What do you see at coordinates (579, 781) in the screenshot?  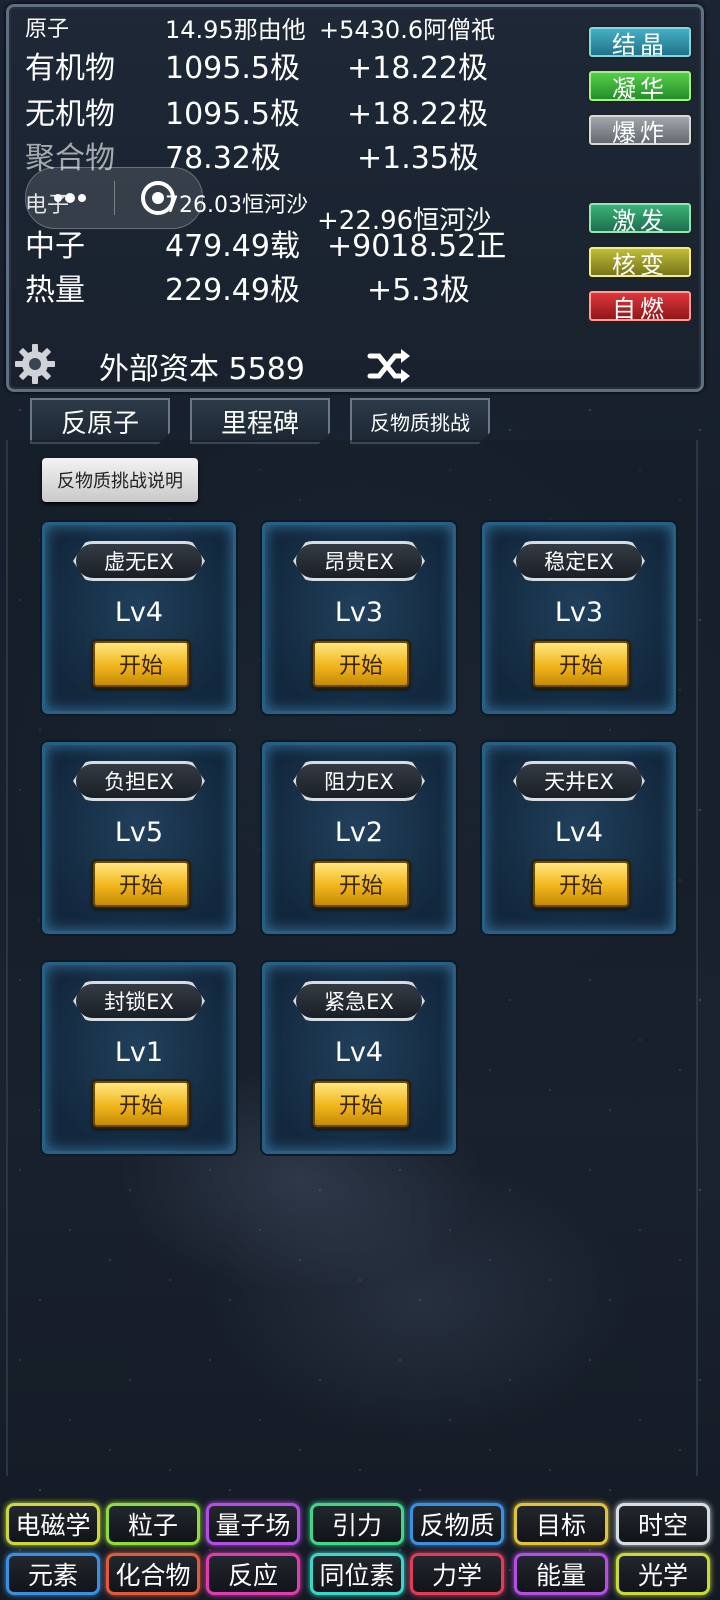 I see `challenge-name: 天井EX` at bounding box center [579, 781].